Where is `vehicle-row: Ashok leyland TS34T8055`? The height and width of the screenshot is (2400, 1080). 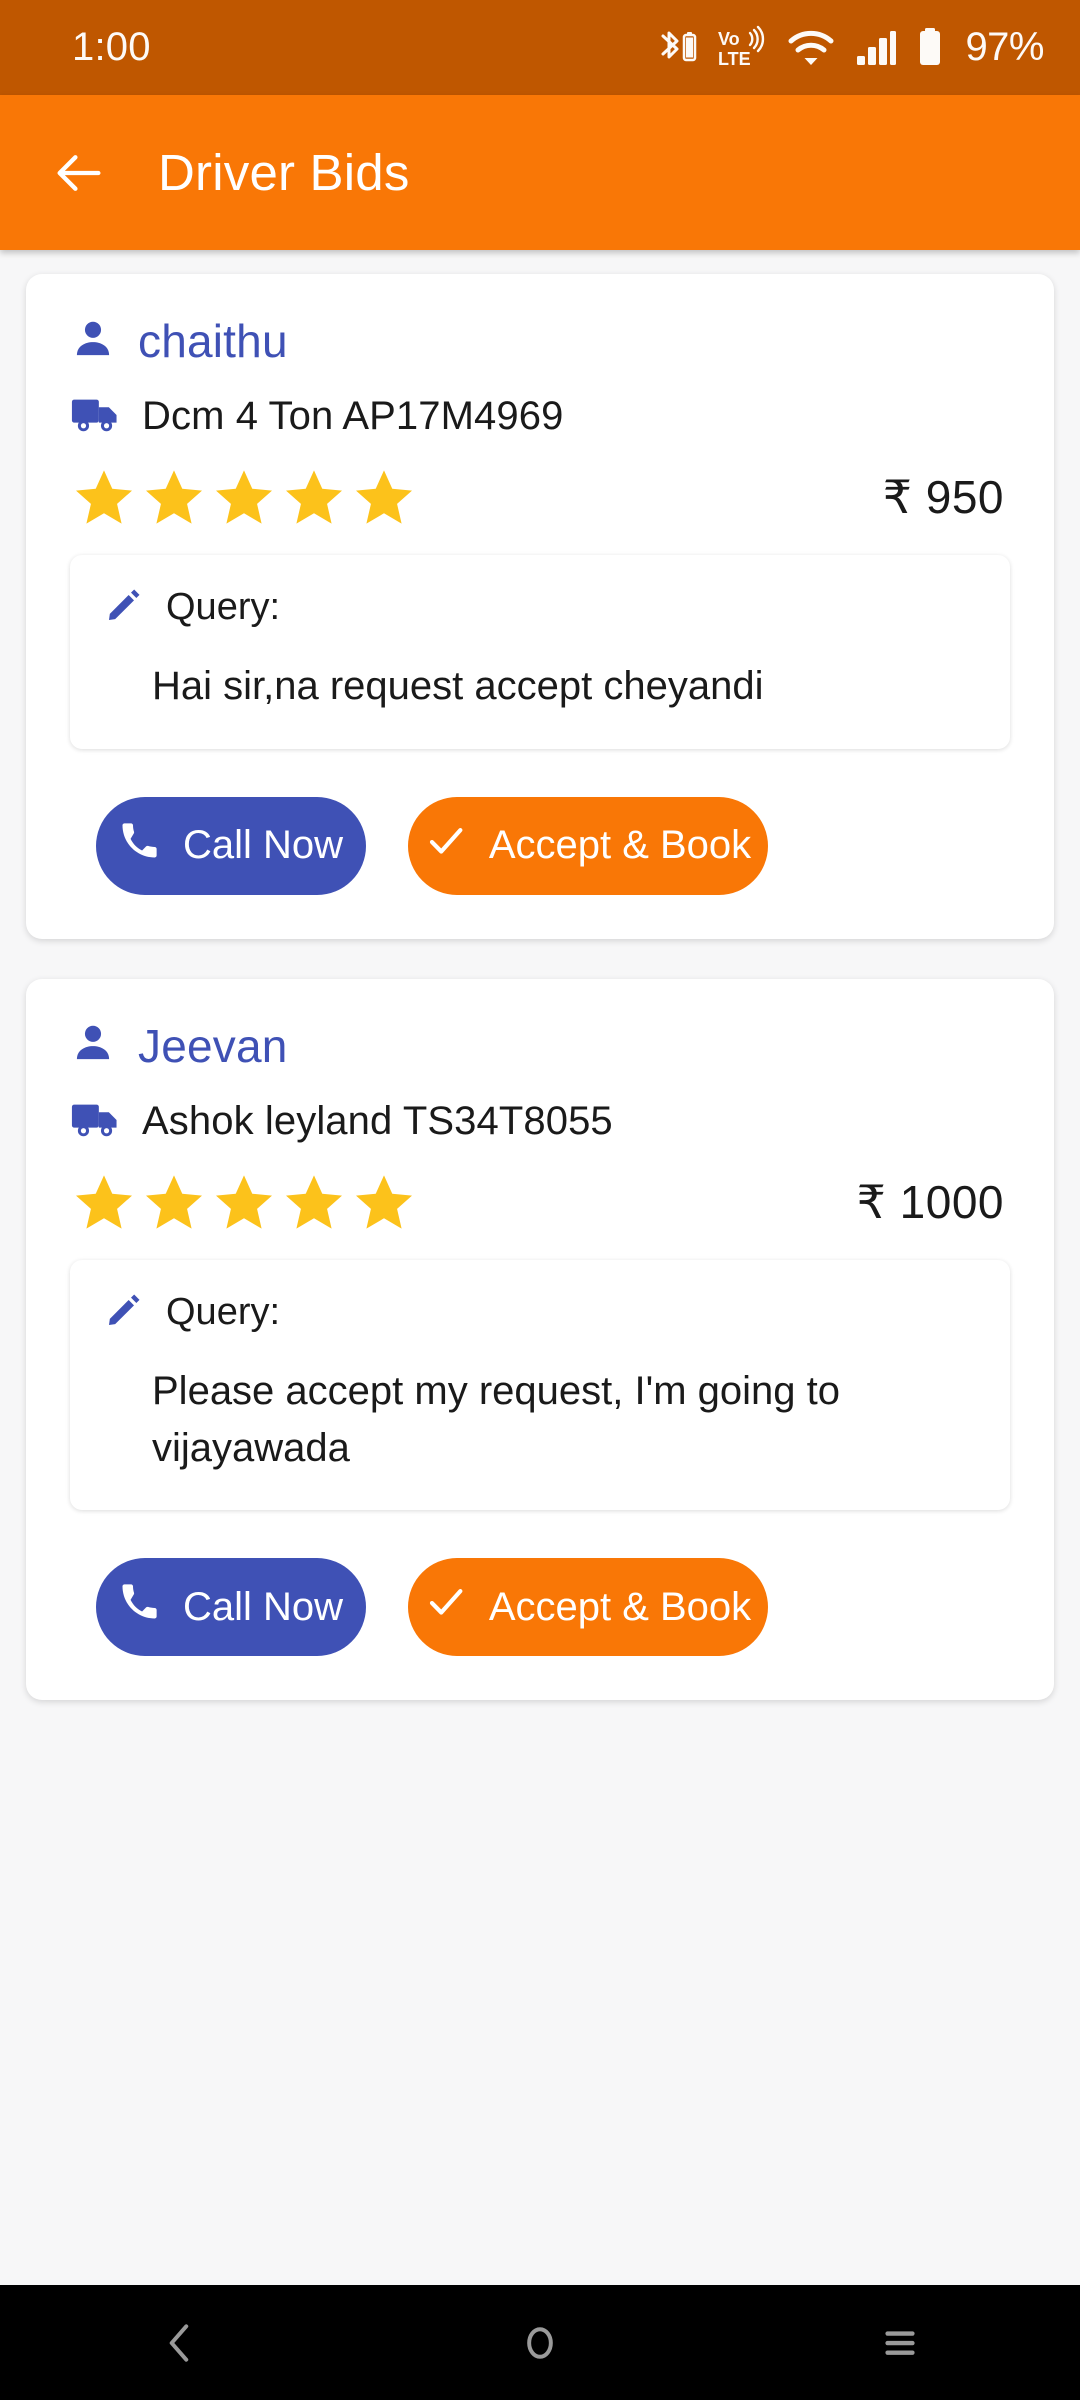 vehicle-row: Ashok leyland TS34T8055 is located at coordinates (540, 1121).